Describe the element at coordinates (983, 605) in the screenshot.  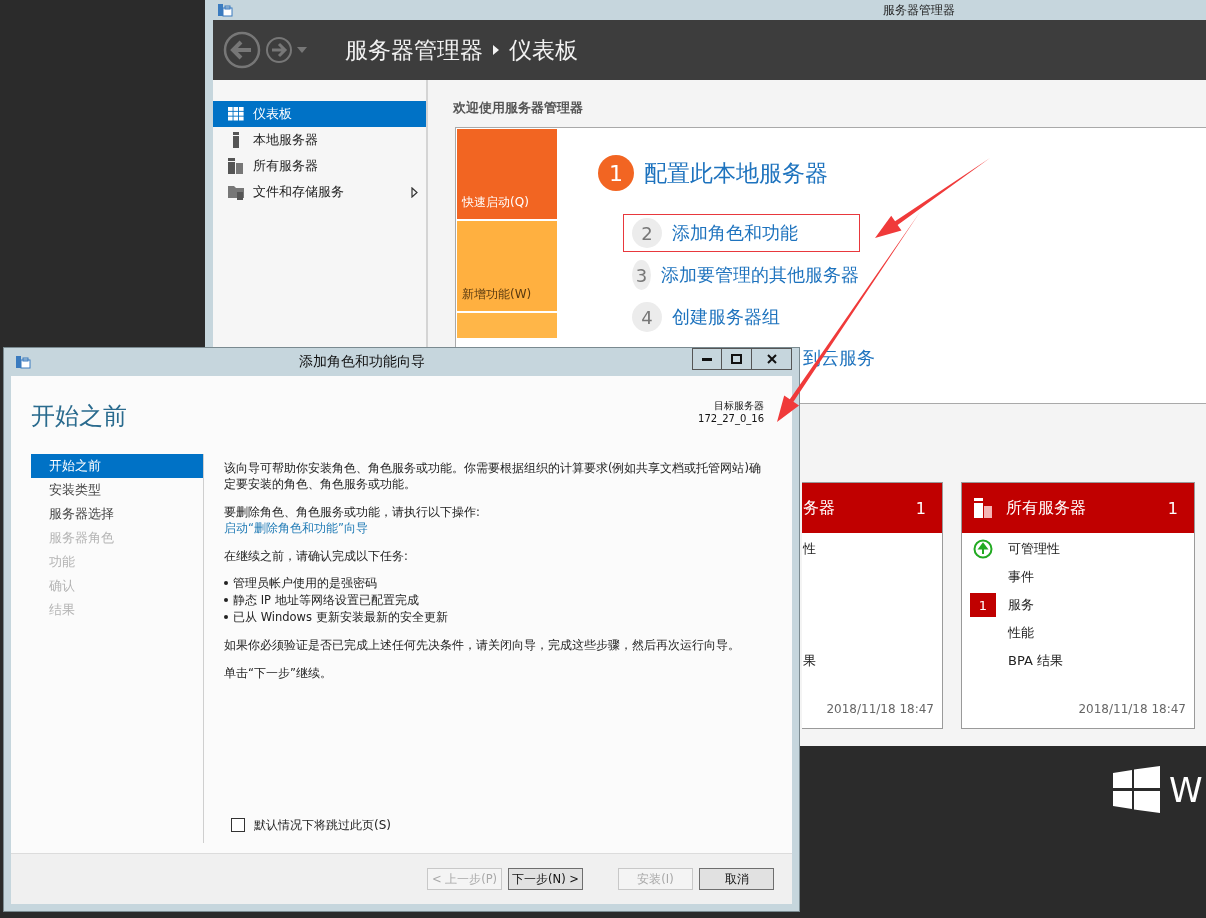
I see `alert-count: 1` at that location.